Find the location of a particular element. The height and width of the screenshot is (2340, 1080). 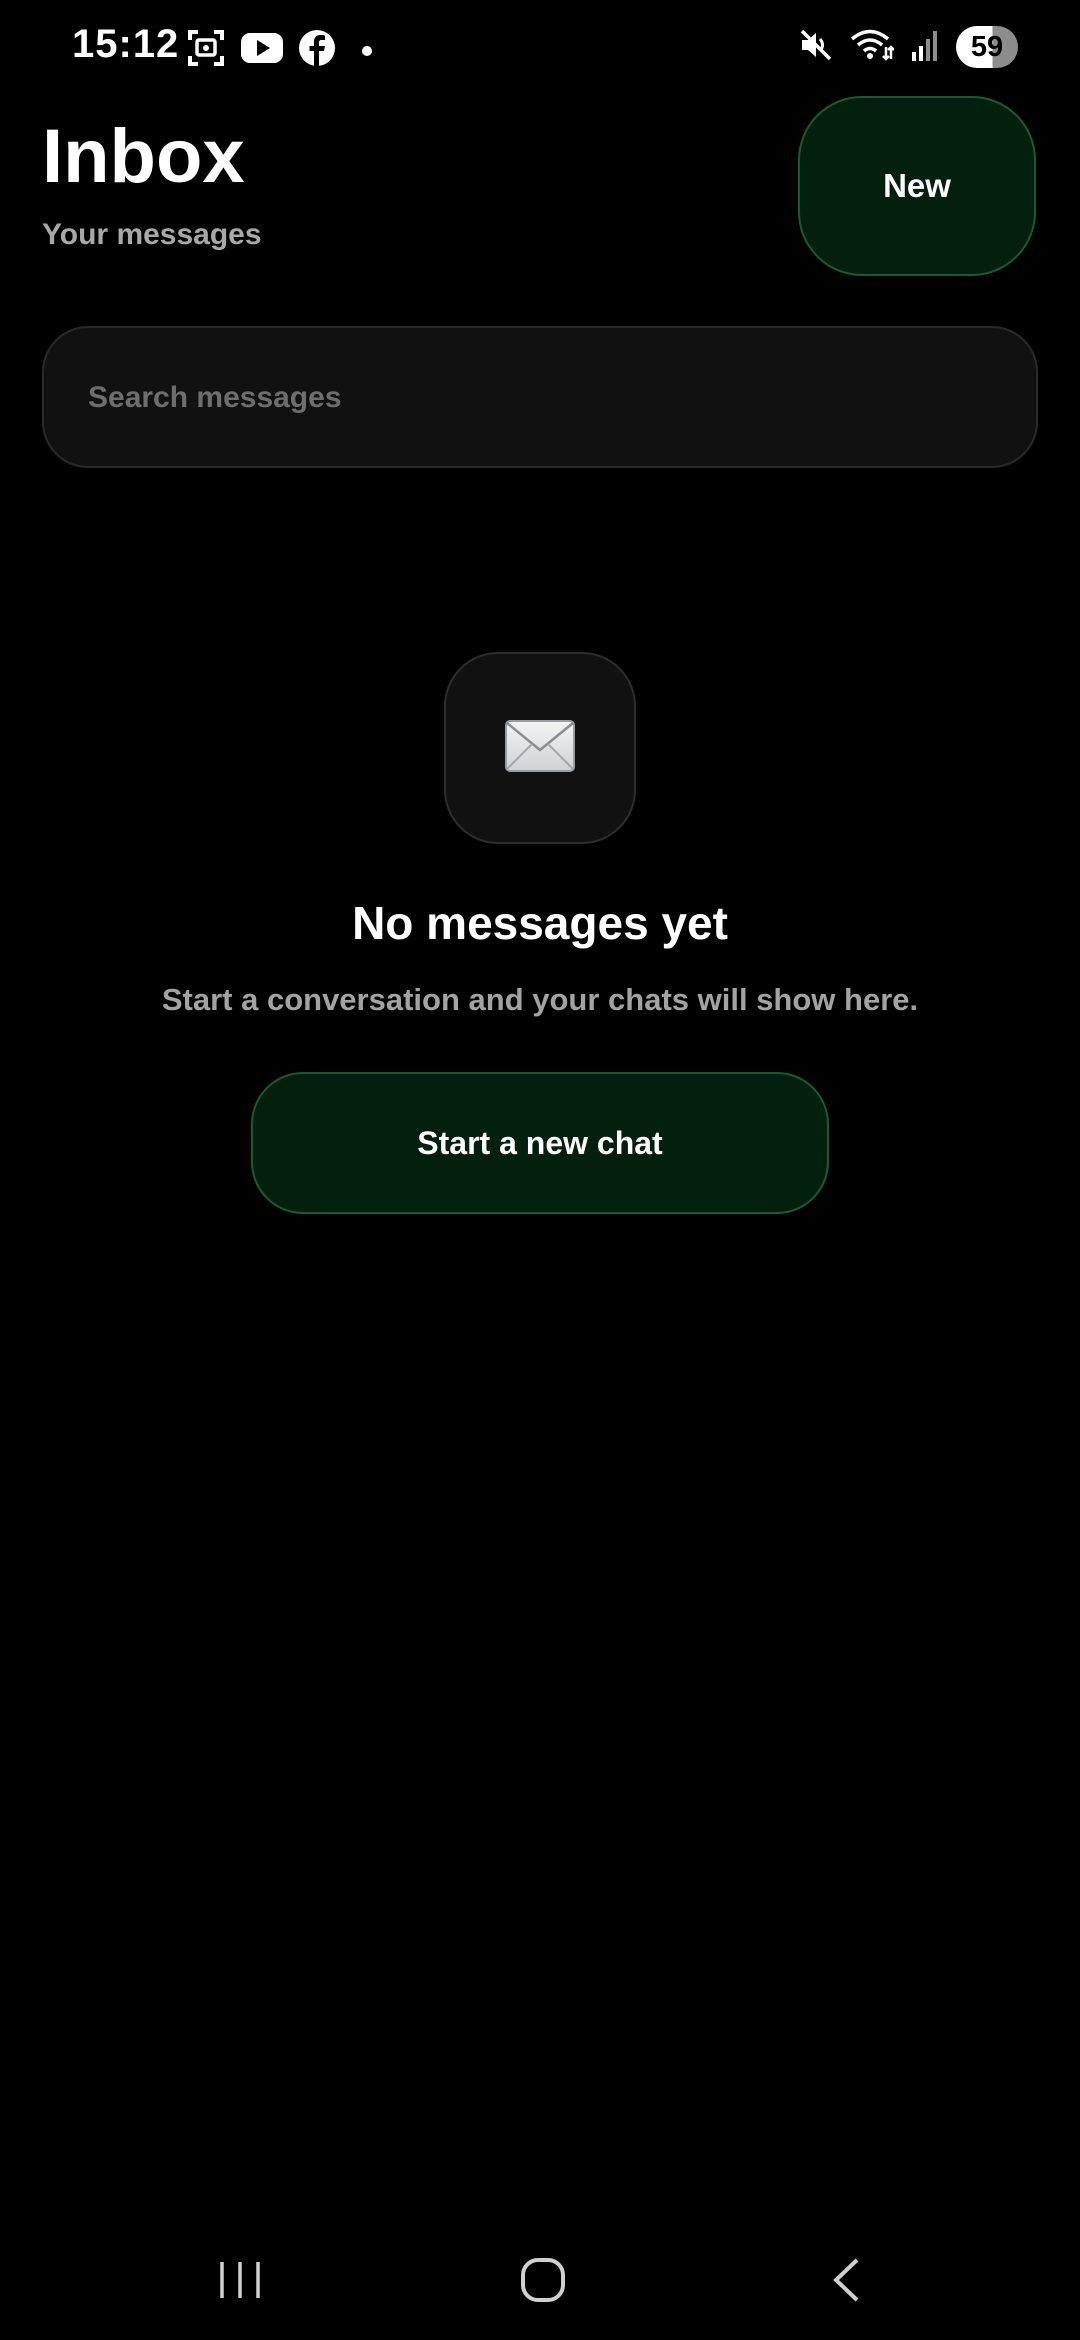

search-input is located at coordinates (538, 398).